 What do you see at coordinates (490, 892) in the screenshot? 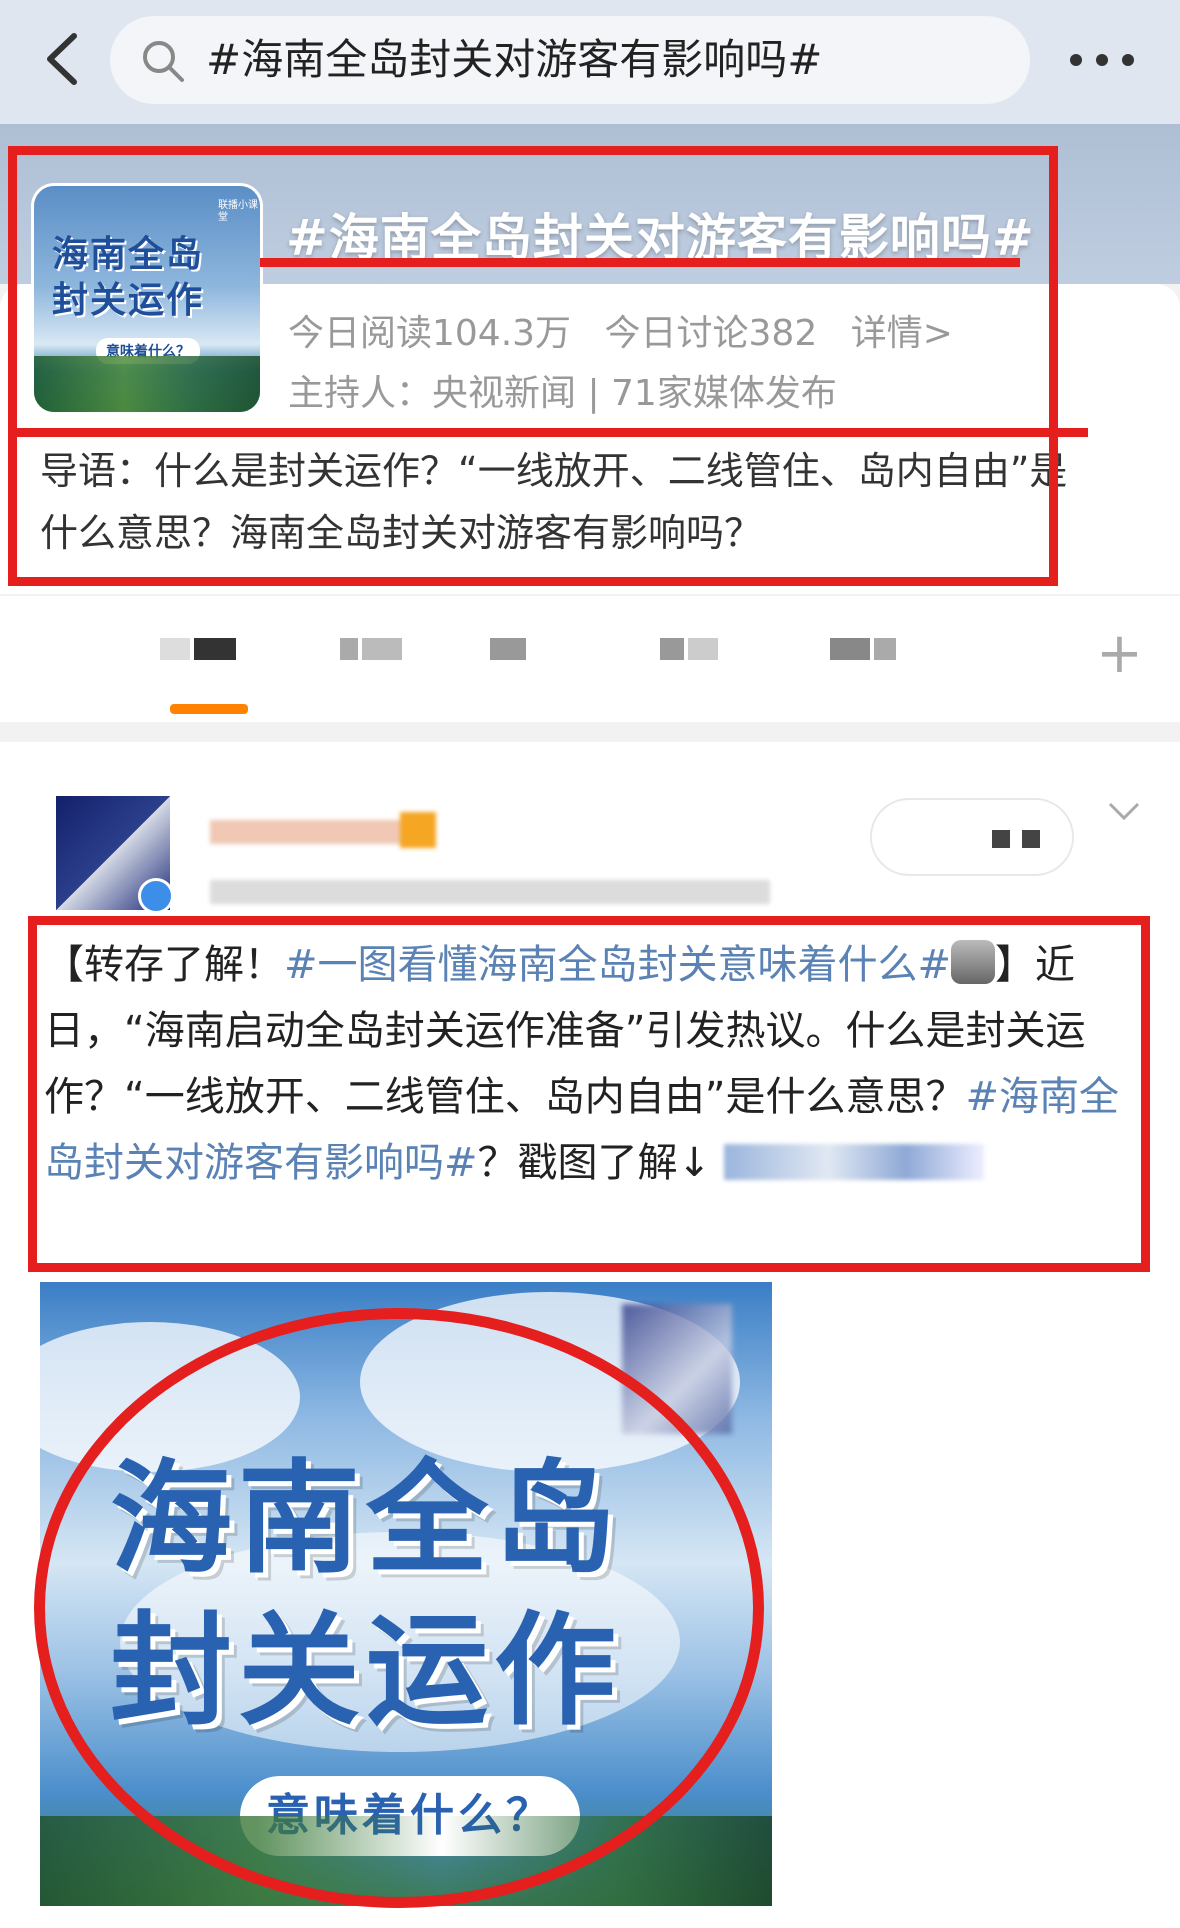
I see `post-meta-obscured` at bounding box center [490, 892].